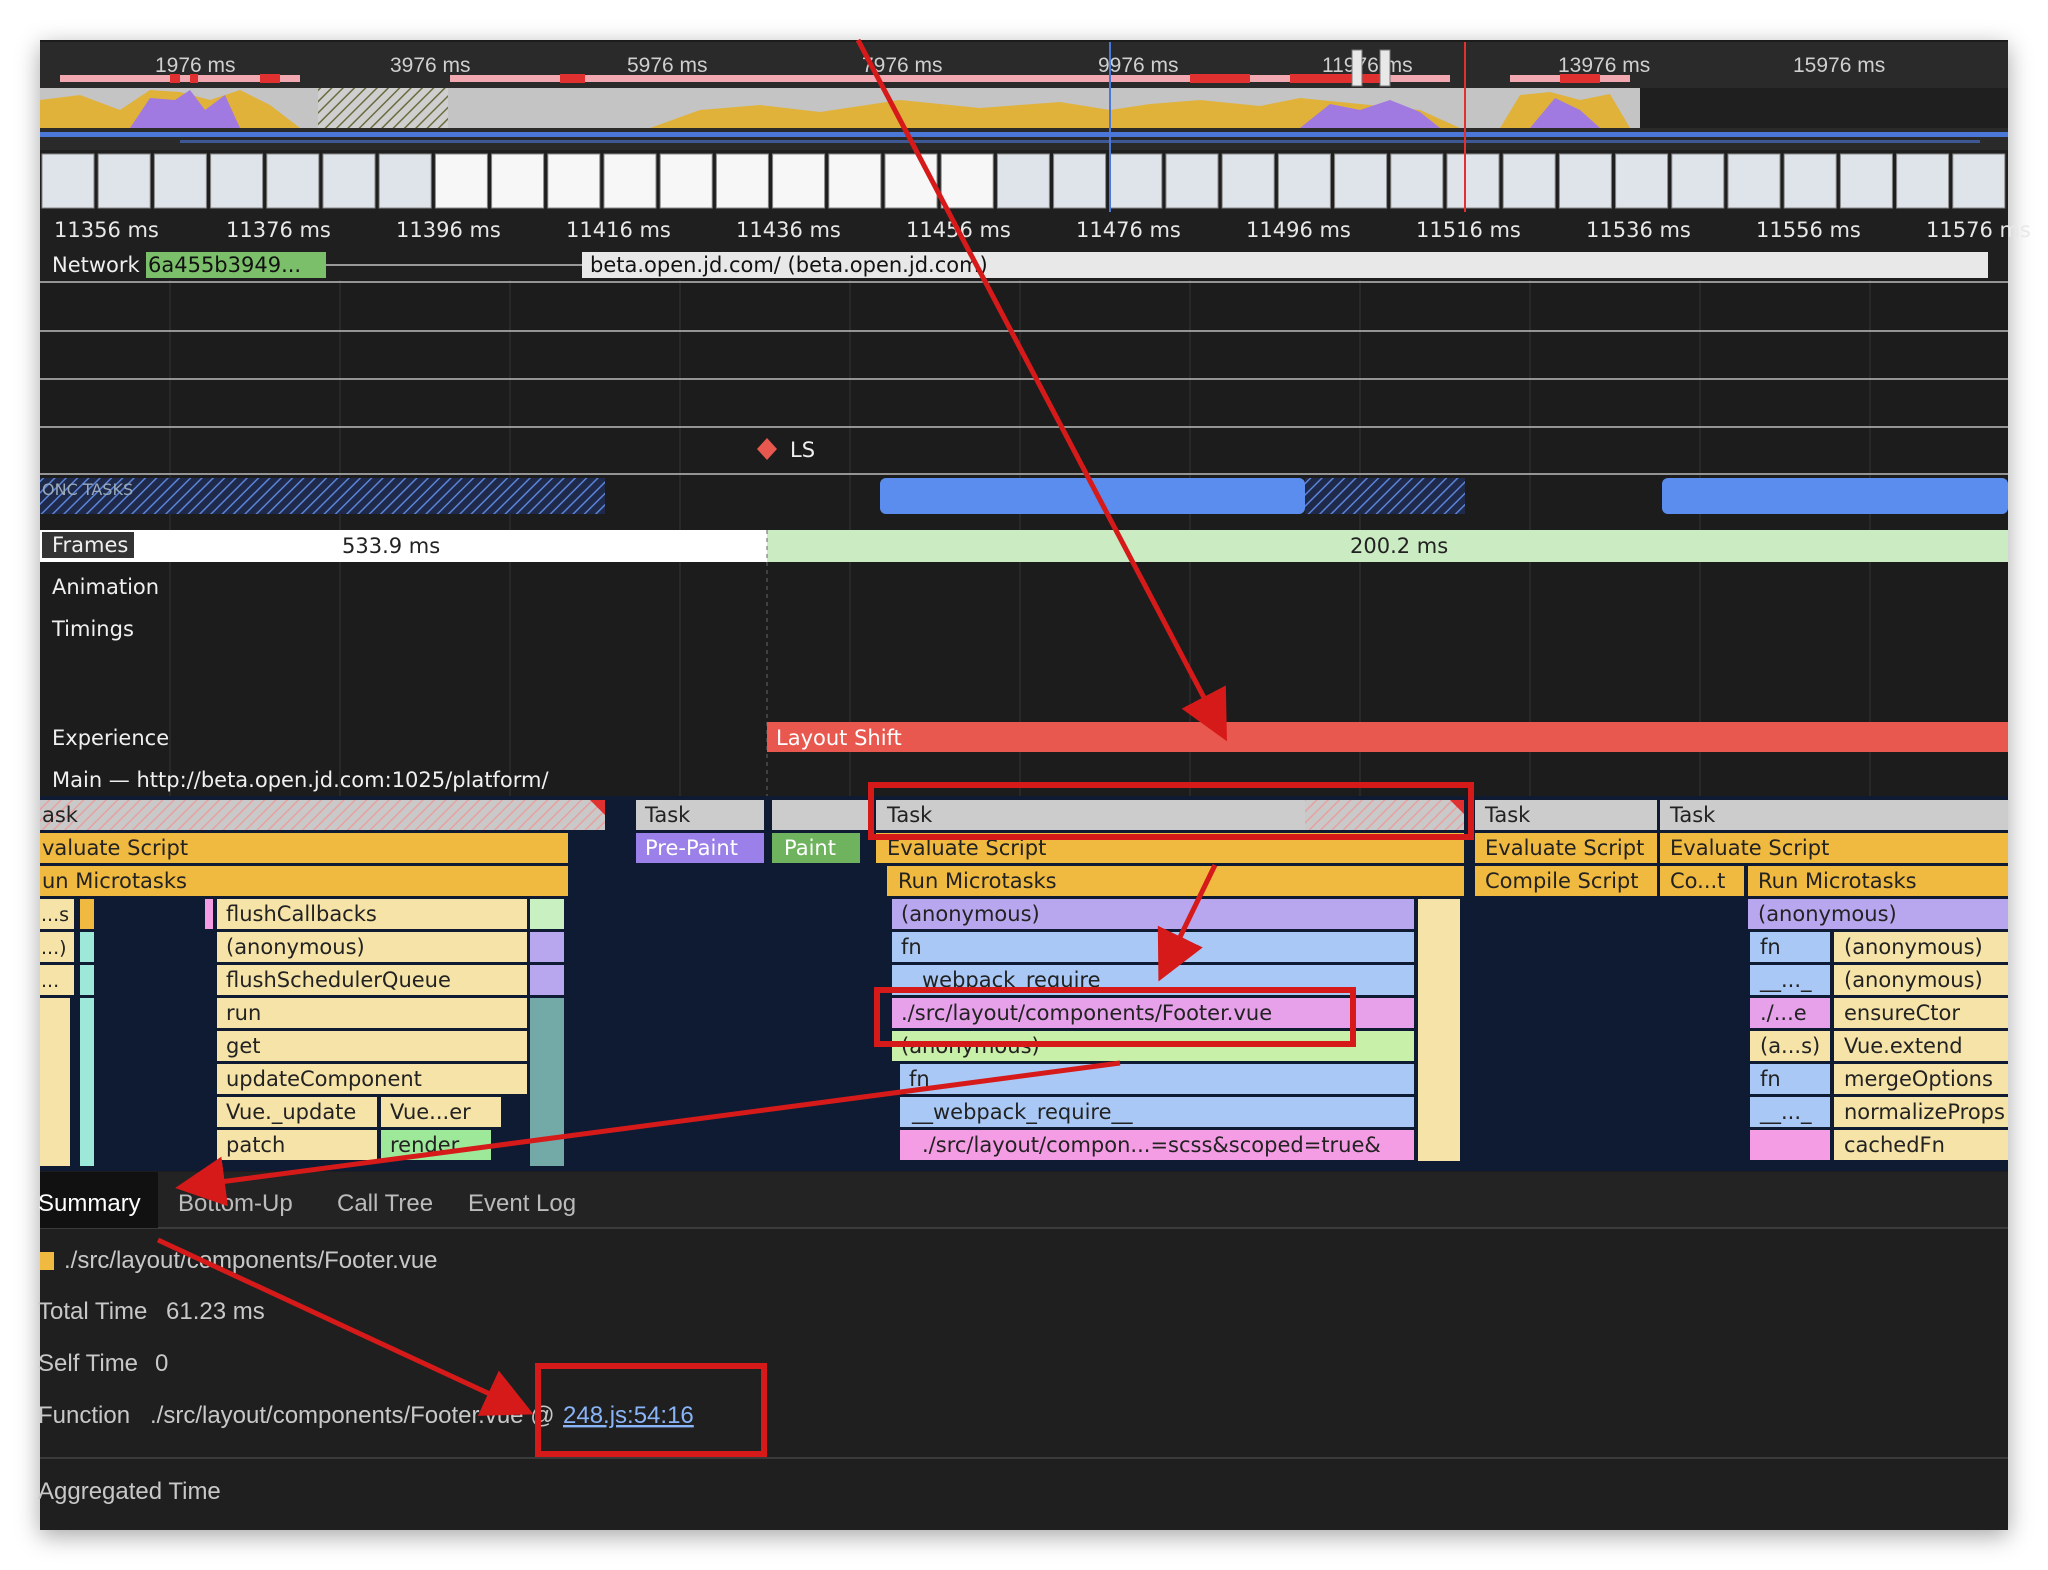 The image size is (2048, 1570). What do you see at coordinates (1561, 881) in the screenshot?
I see `flame-label: Compile Script` at bounding box center [1561, 881].